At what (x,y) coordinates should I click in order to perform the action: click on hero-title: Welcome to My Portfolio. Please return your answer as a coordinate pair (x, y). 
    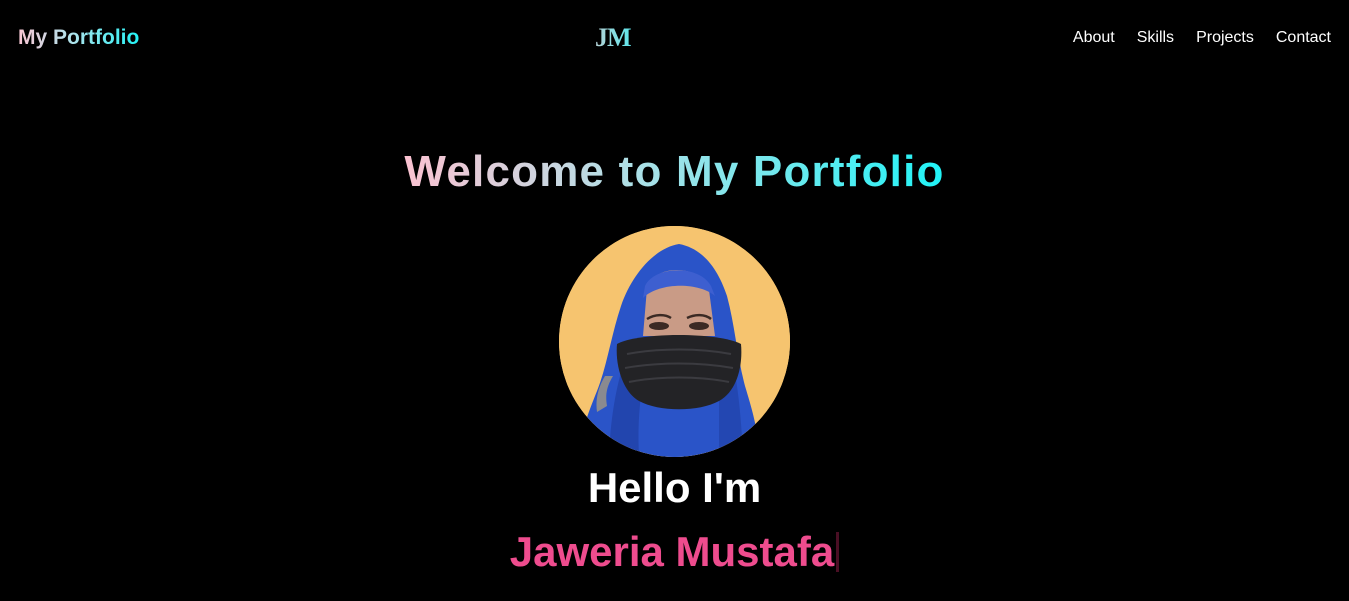
    Looking at the image, I should click on (674, 172).